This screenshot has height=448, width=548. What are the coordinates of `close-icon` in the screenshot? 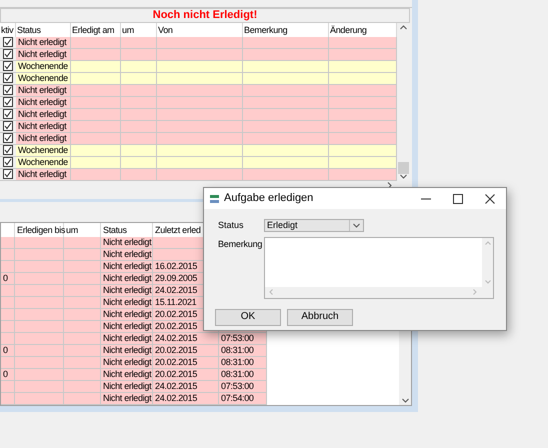 It's located at (490, 199).